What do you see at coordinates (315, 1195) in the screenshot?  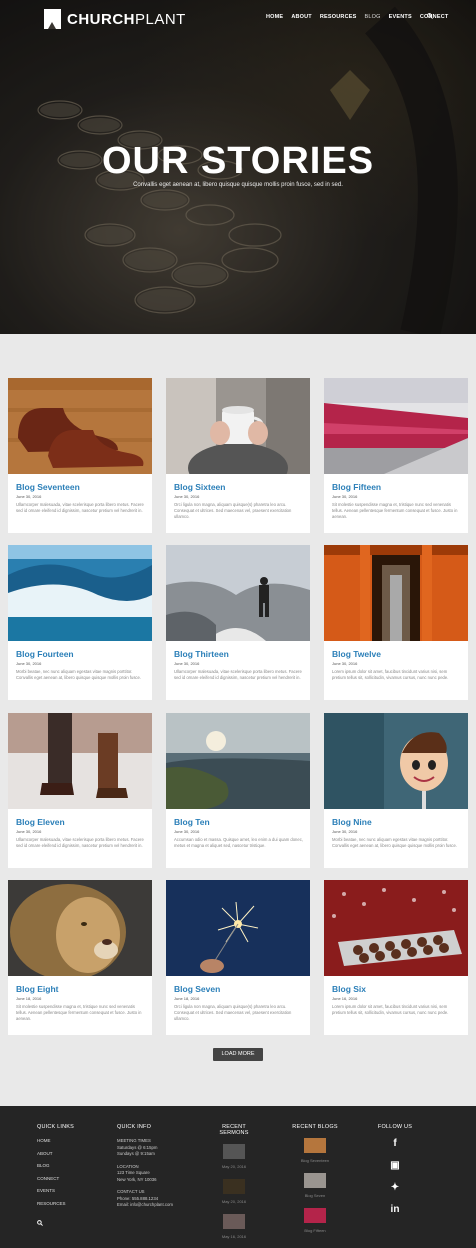 I see `recent-blog-title: Blog Seven` at bounding box center [315, 1195].